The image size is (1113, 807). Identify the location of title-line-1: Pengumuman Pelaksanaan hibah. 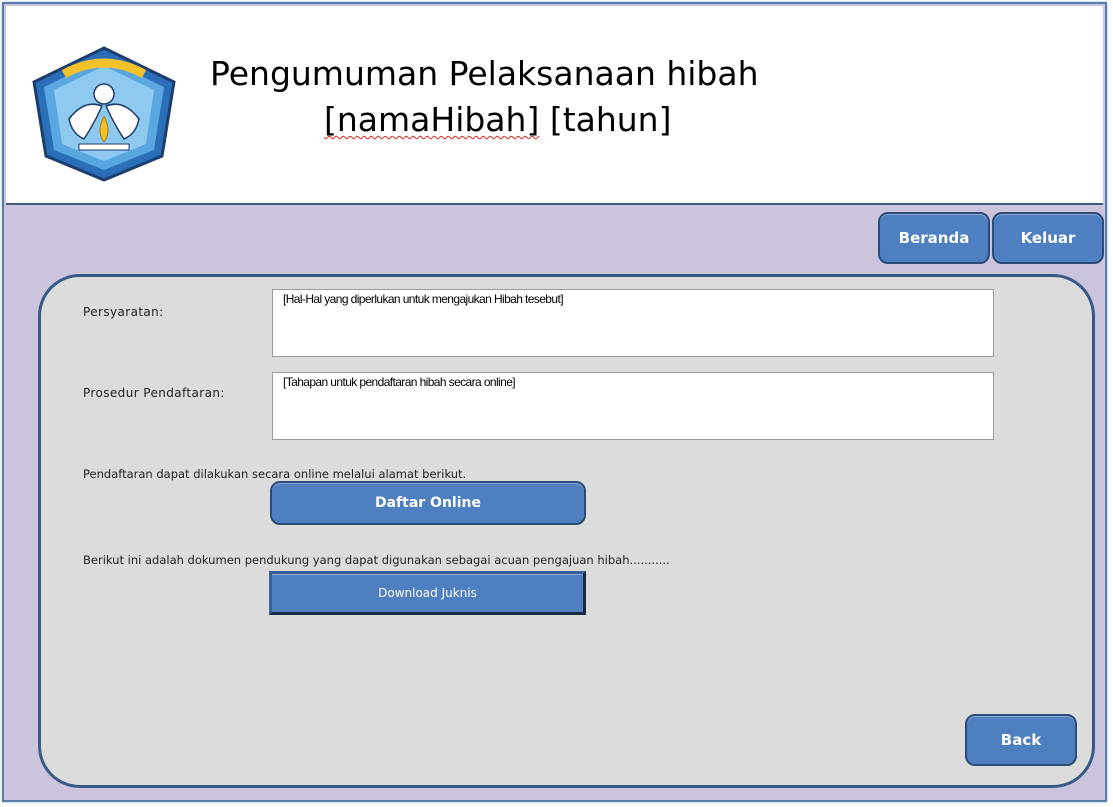
(484, 73).